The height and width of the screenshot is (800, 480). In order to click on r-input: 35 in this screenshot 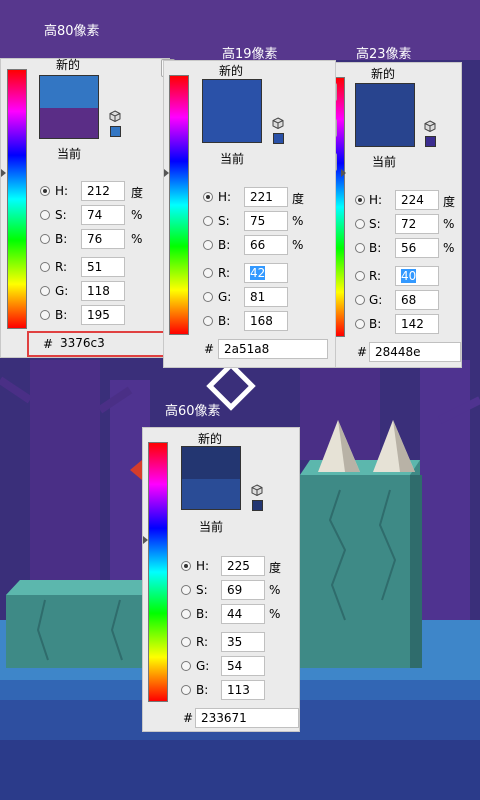, I will do `click(243, 642)`.